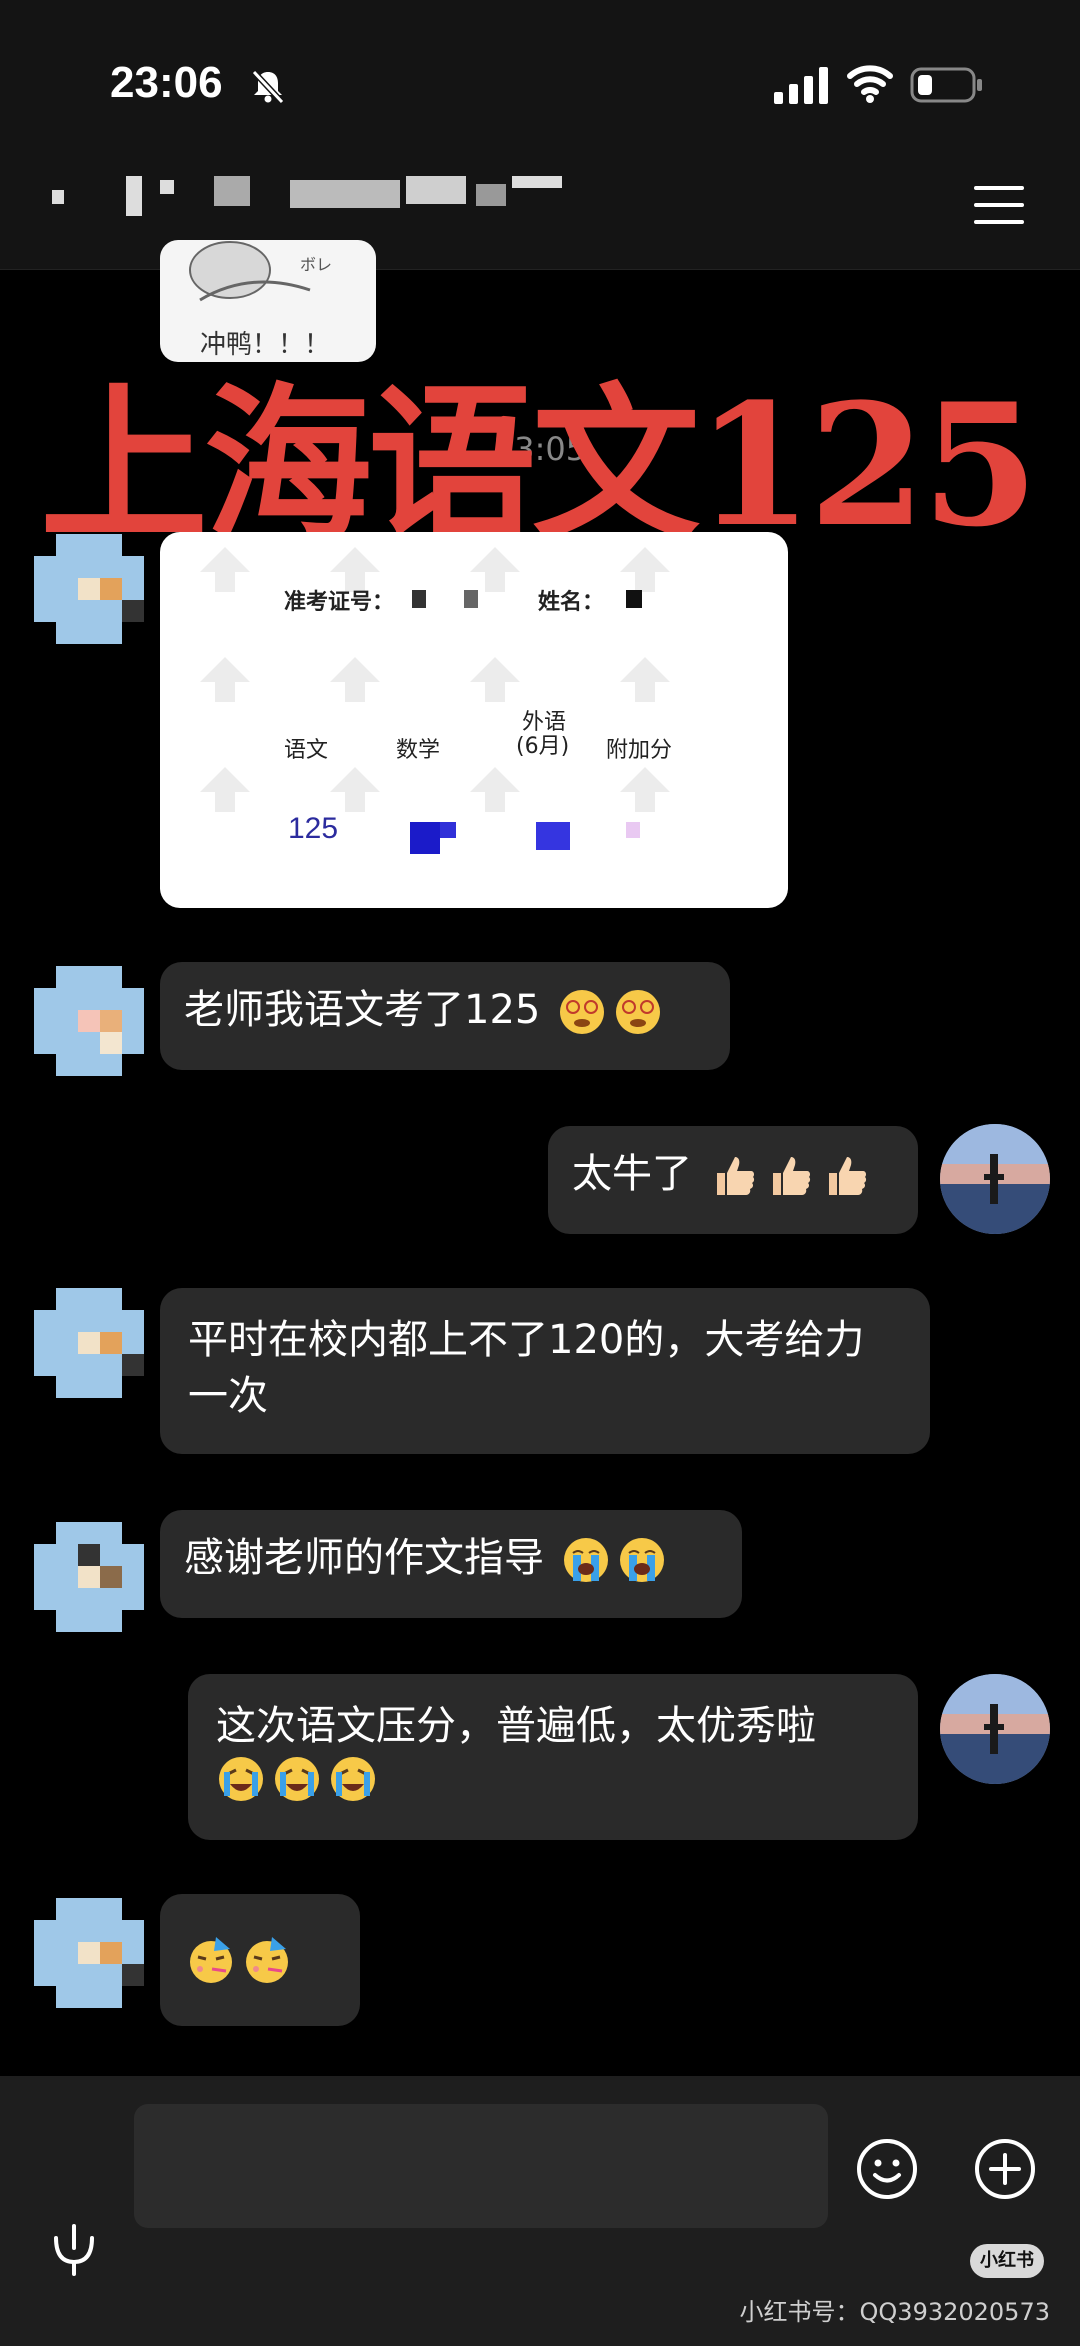  What do you see at coordinates (571, 602) in the screenshot?
I see `name-label: 姓名：` at bounding box center [571, 602].